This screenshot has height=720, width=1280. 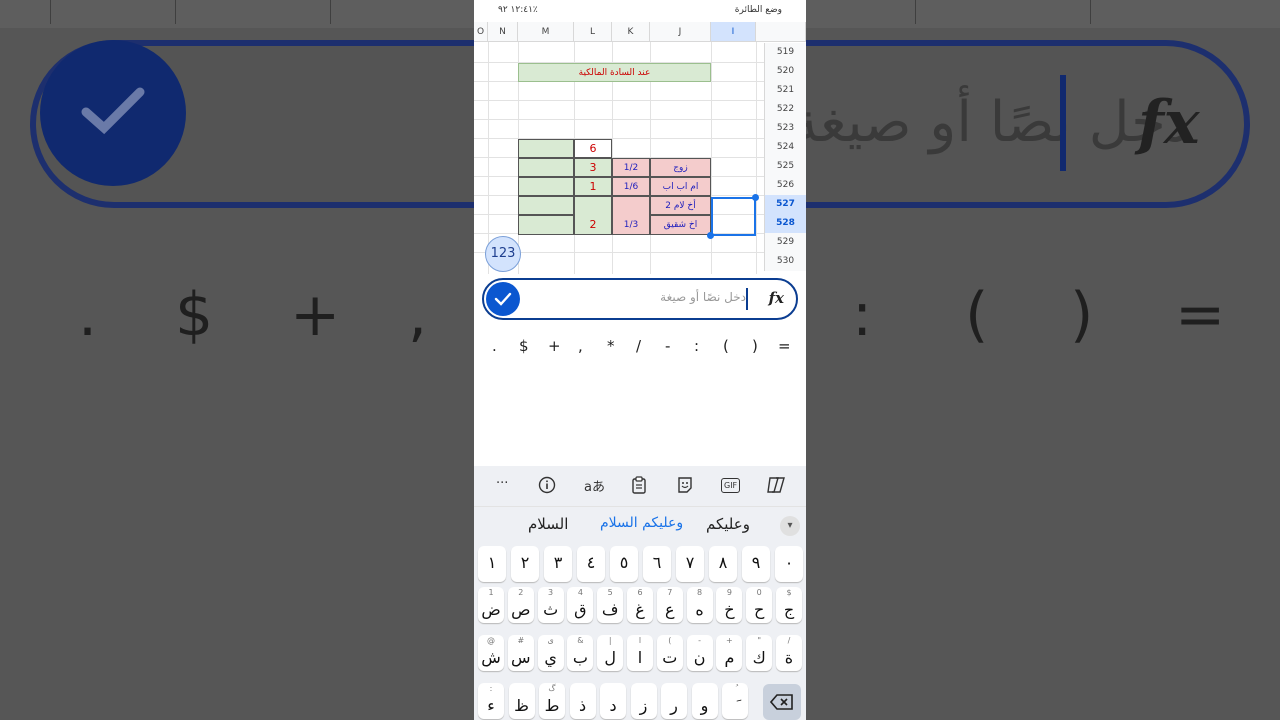 I want to click on cell-m528, so click(x=546, y=225).